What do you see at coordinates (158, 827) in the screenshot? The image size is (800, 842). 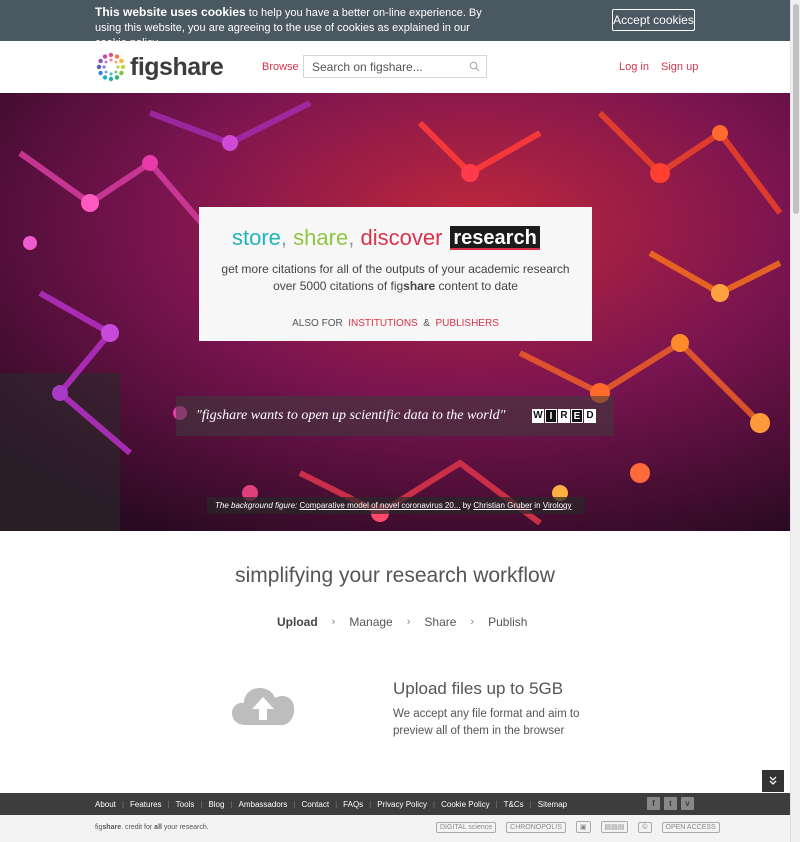 I see `credit-all: all` at bounding box center [158, 827].